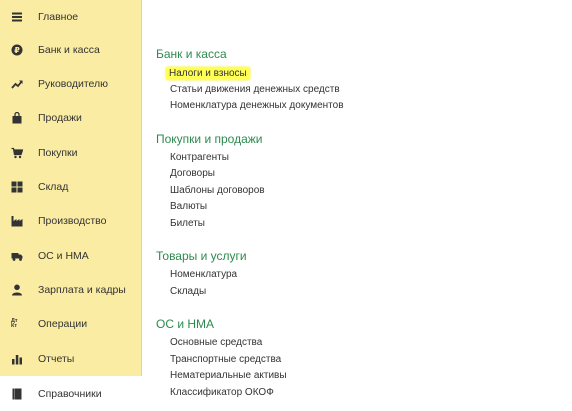 This screenshot has height=411, width=572. I want to click on debit-credit-icon: Дт Кт, so click(17, 324).